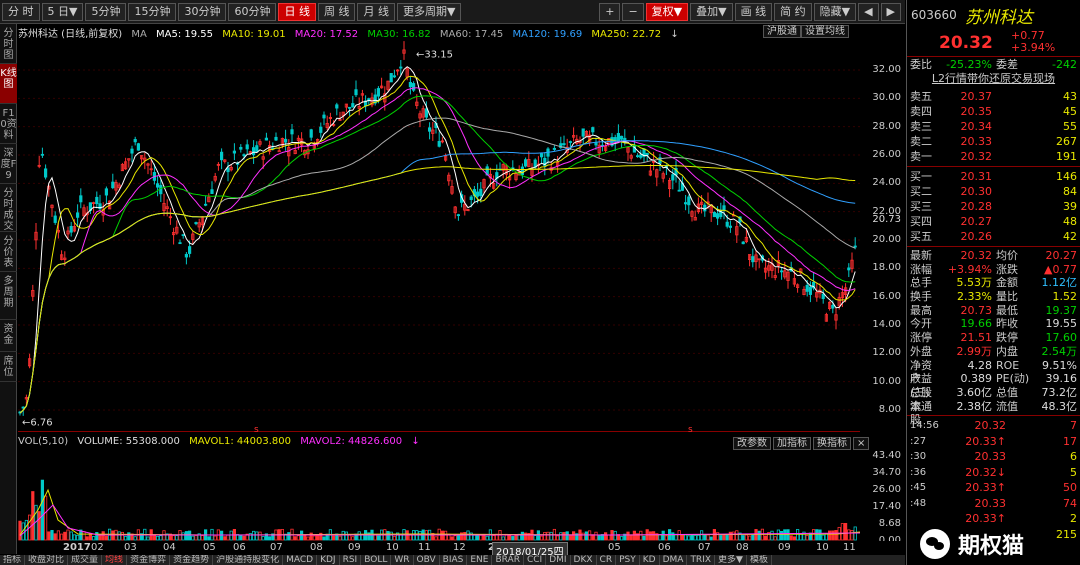 This screenshot has height=565, width=1080. What do you see at coordinates (993, 324) in the screenshot?
I see `stat-row: 今开 19.66 昨收 19.55` at bounding box center [993, 324].